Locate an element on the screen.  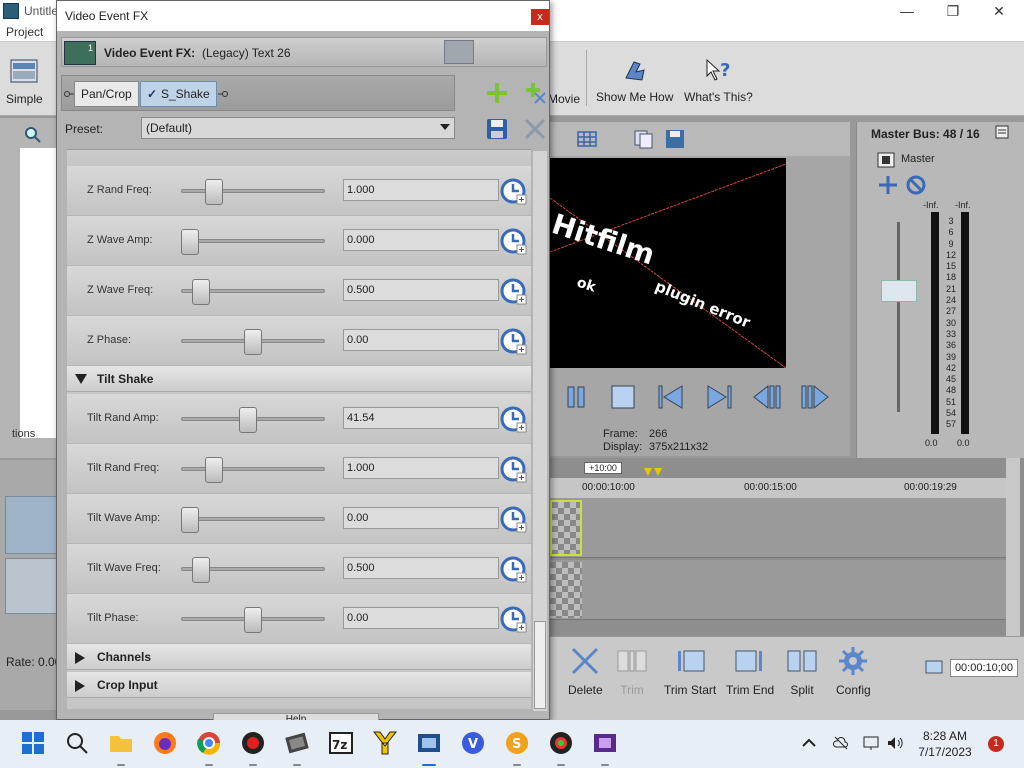
start-icon is located at coordinates (33, 743).